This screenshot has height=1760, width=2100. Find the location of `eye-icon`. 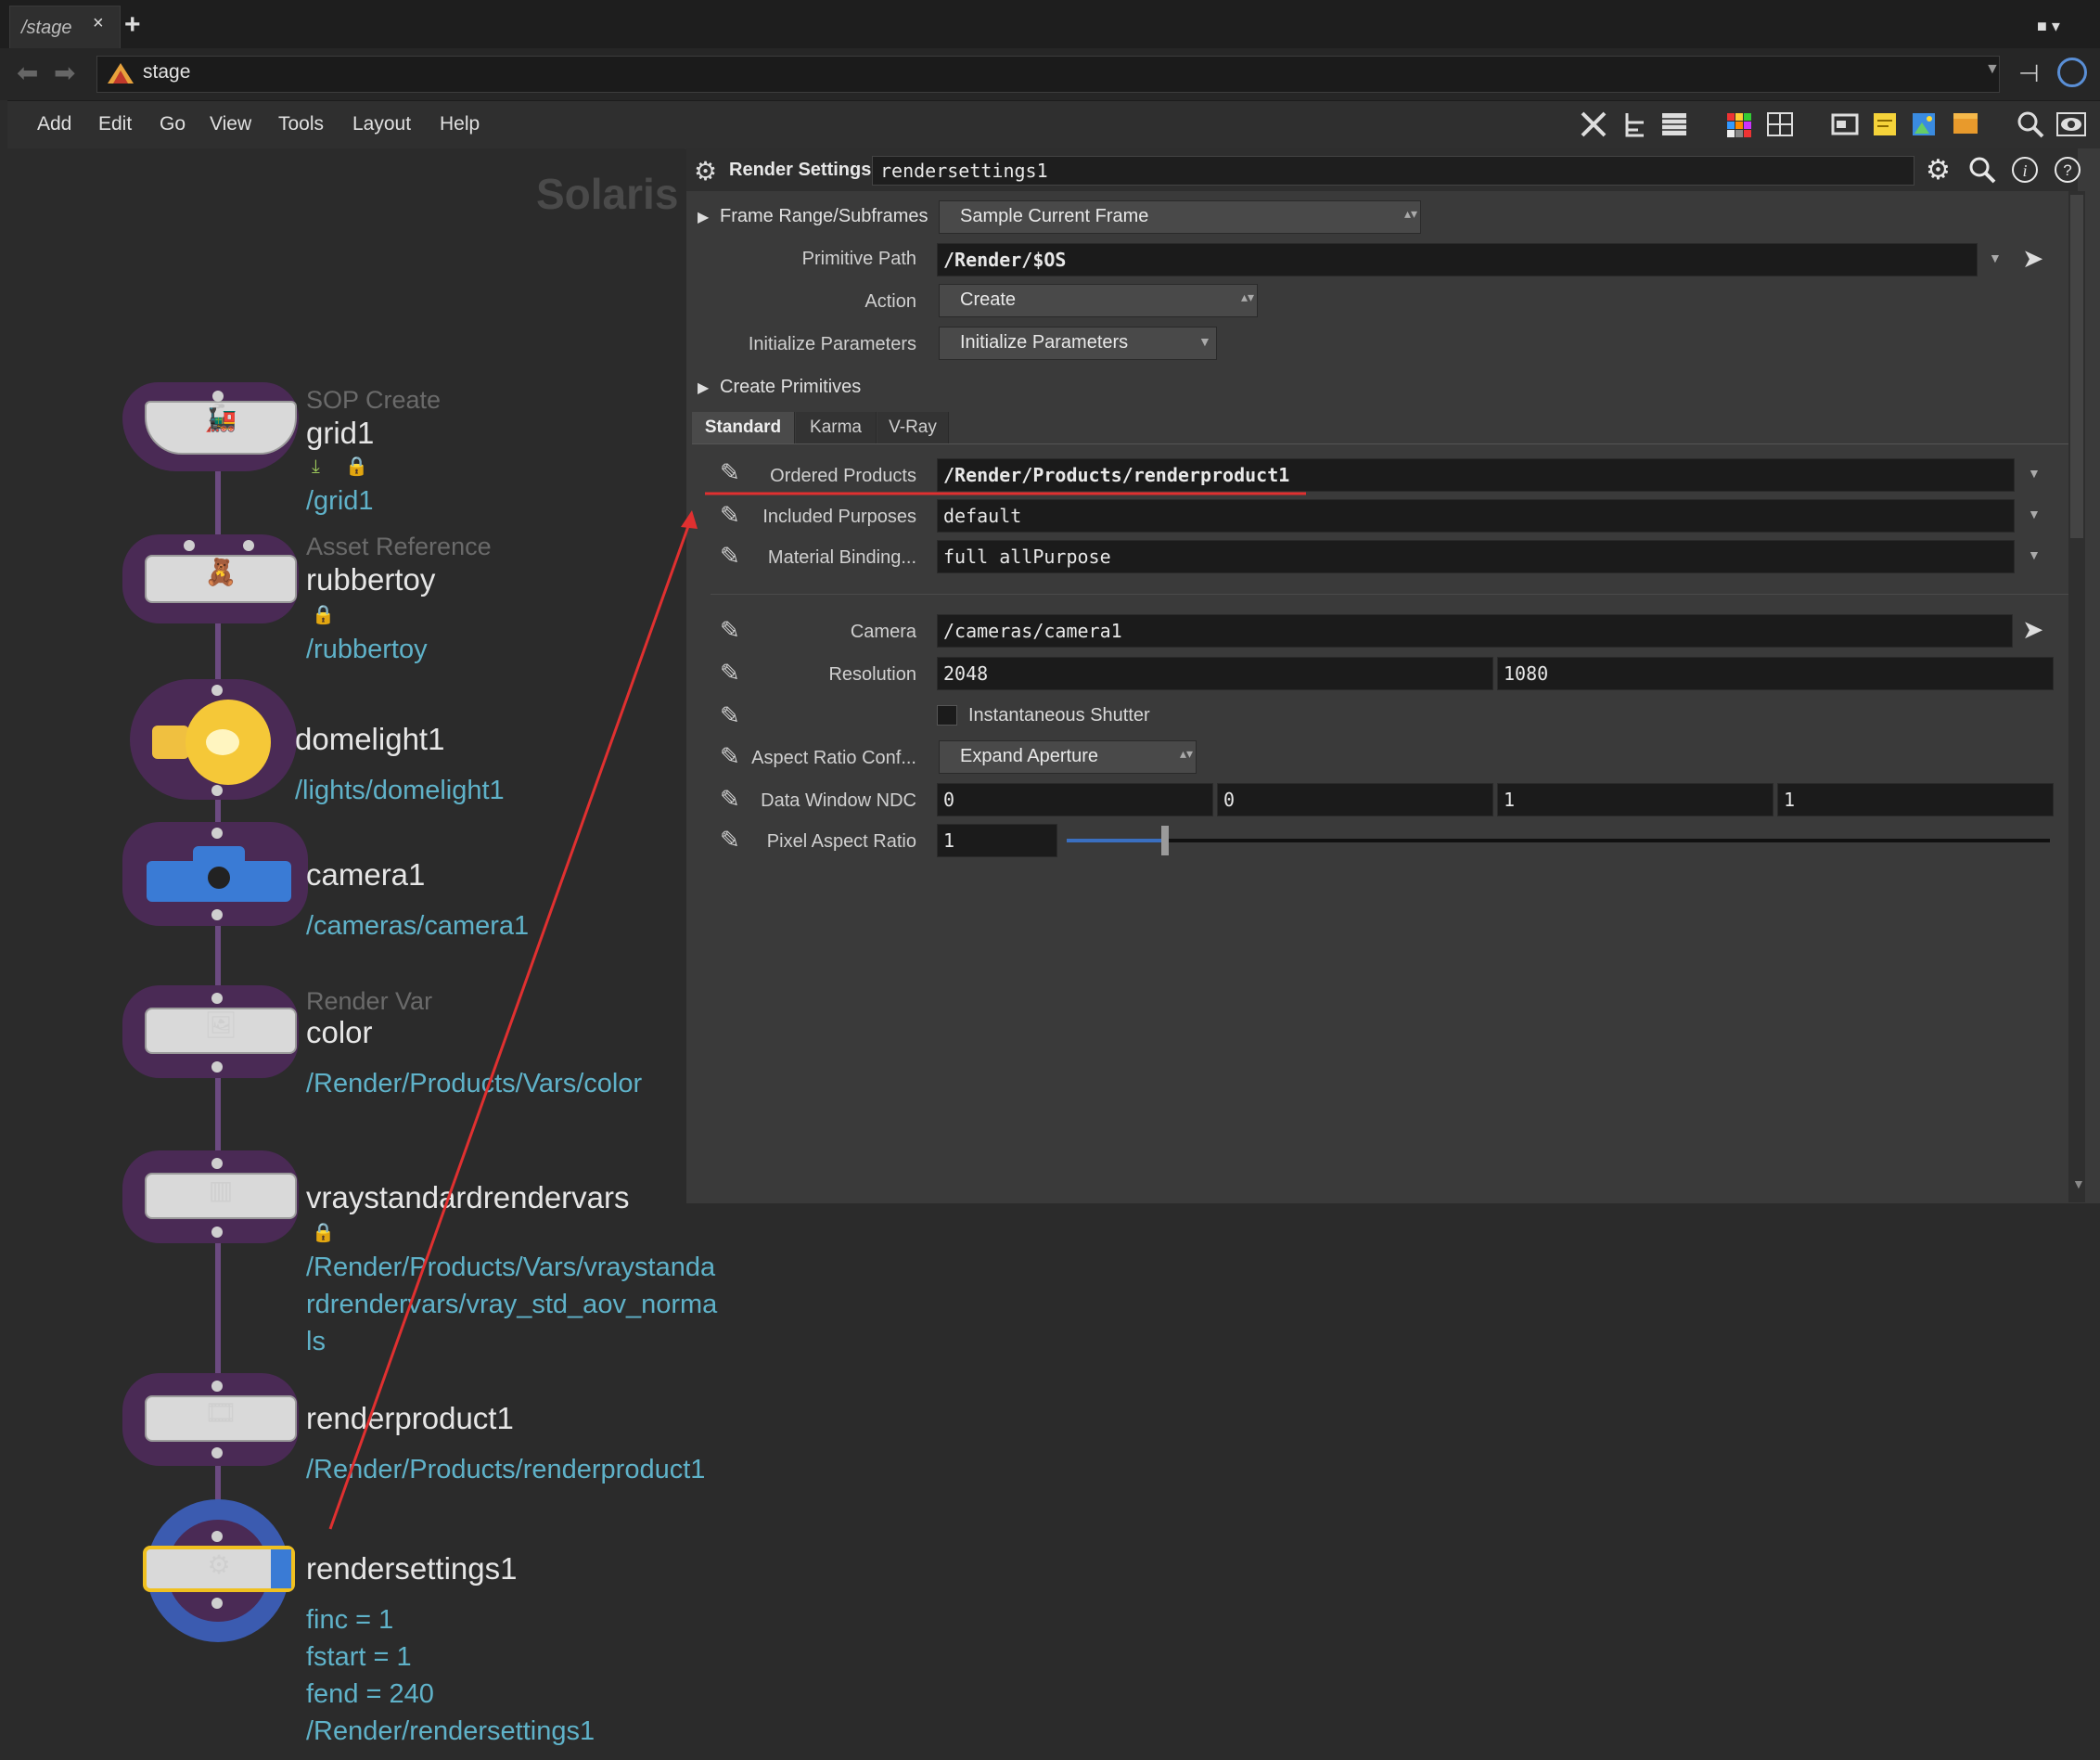

eye-icon is located at coordinates (2071, 124).